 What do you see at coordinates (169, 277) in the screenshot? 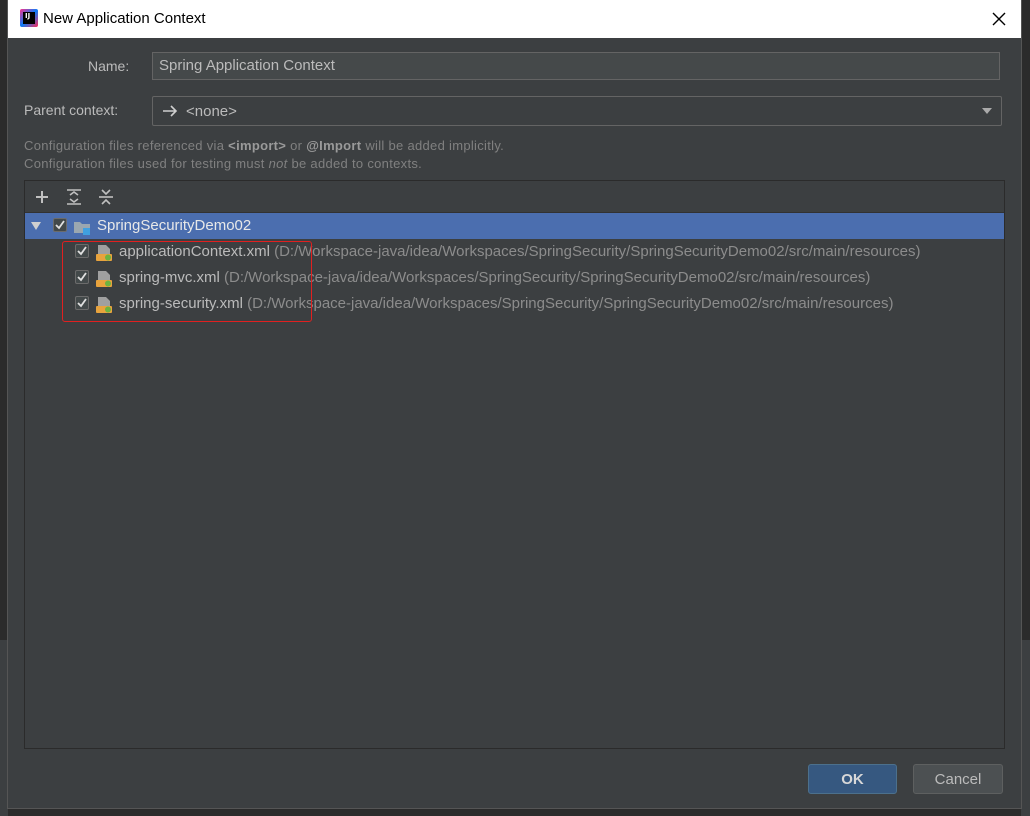
I see `file-name: spring-mvc.xml` at bounding box center [169, 277].